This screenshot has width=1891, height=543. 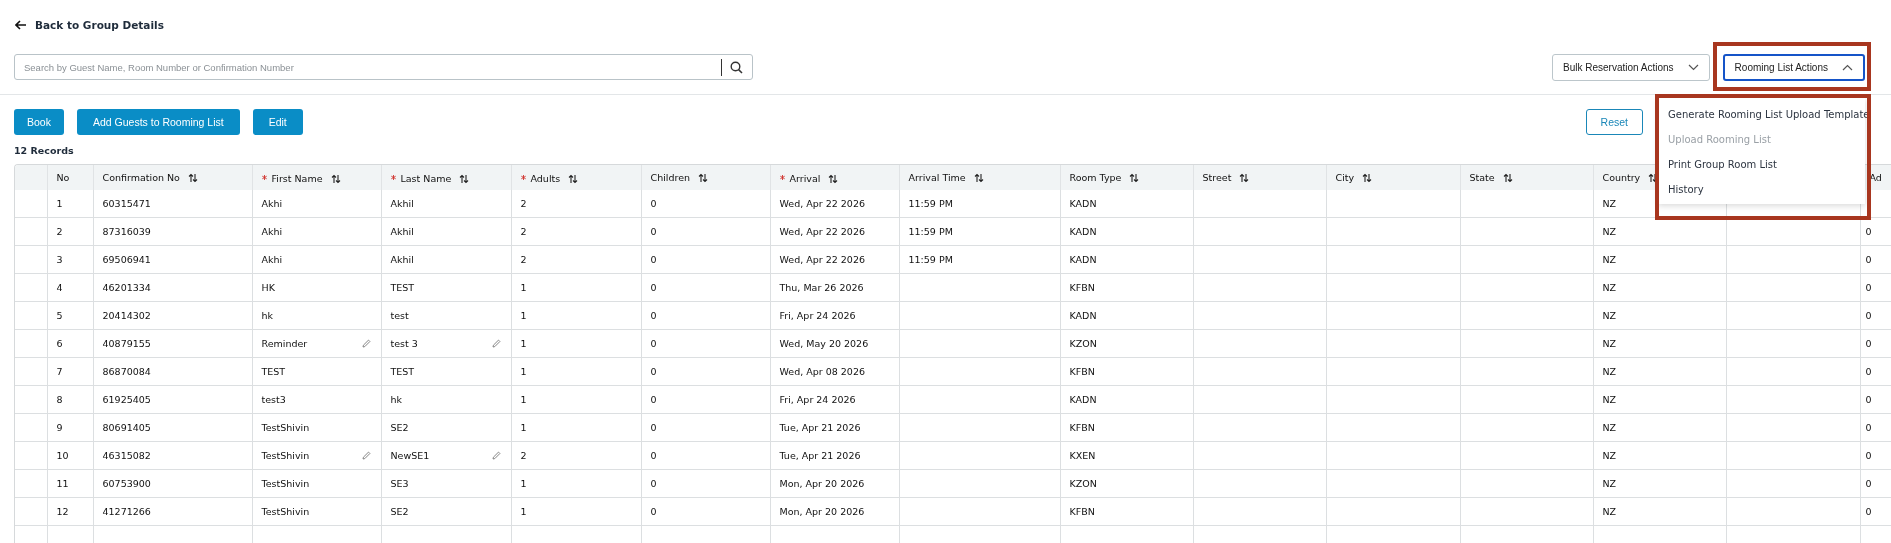 What do you see at coordinates (1631, 67) in the screenshot?
I see `dropdown-button: Bulk Reservation Actions` at bounding box center [1631, 67].